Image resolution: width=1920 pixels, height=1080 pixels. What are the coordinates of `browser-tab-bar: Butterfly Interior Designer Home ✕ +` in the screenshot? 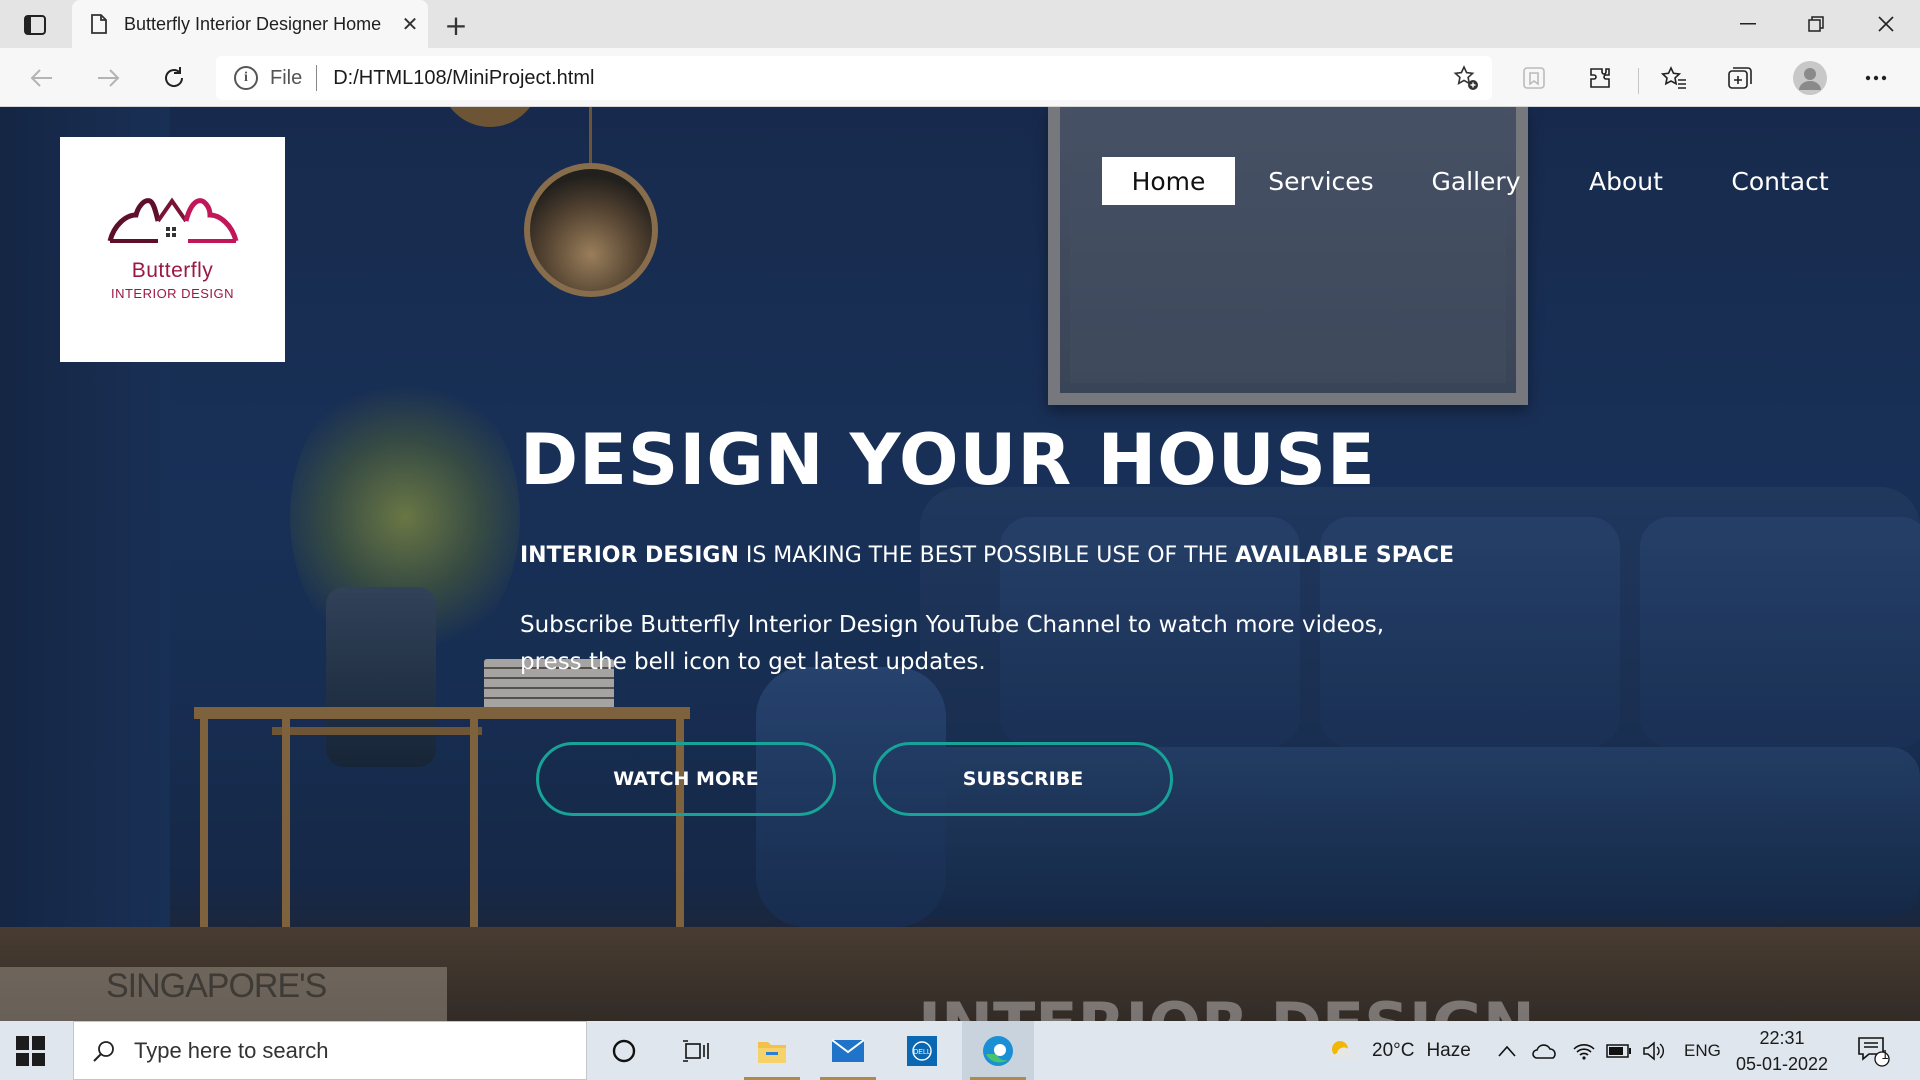 It's located at (960, 24).